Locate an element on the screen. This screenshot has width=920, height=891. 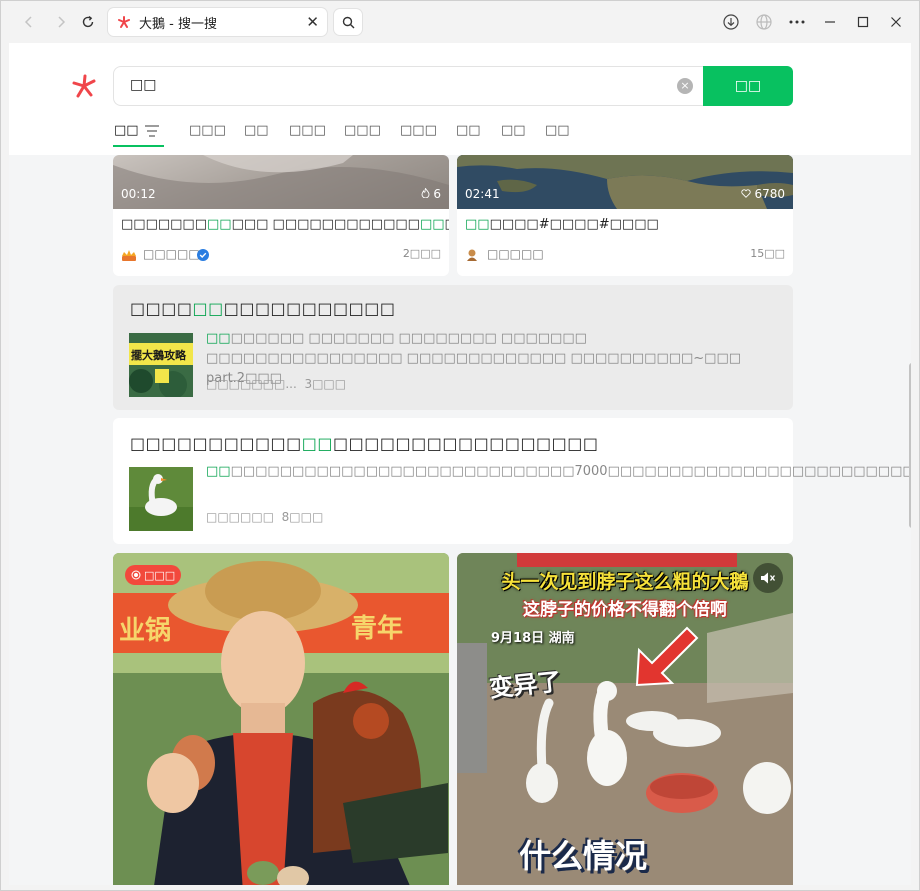
video-title: □□□□□□□□□□□□ □□□□□□□□□□□□□□□□ is located at coordinates (285, 224).